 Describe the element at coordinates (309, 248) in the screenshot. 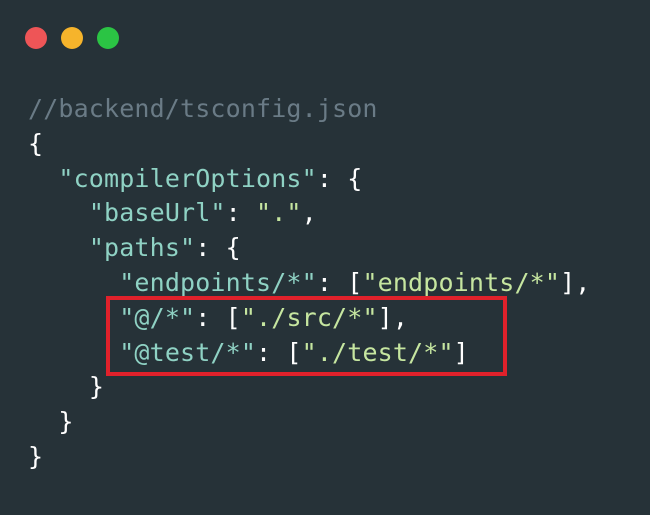

I see `code-line-5: "paths": {` at that location.